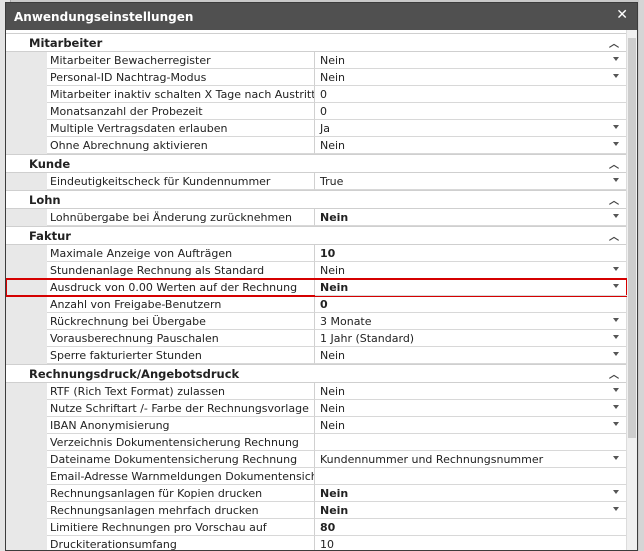 The width and height of the screenshot is (644, 551). Describe the element at coordinates (316, 373) in the screenshot. I see `category-rechnungsdruck: Rechnungsdruck/Angebotsdruck ︿` at that location.